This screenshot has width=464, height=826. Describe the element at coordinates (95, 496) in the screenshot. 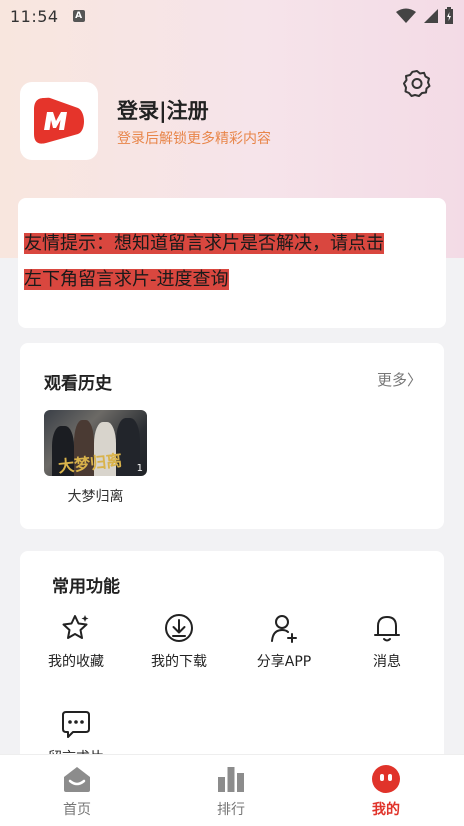

I see `history-item-title: 大梦归离` at that location.